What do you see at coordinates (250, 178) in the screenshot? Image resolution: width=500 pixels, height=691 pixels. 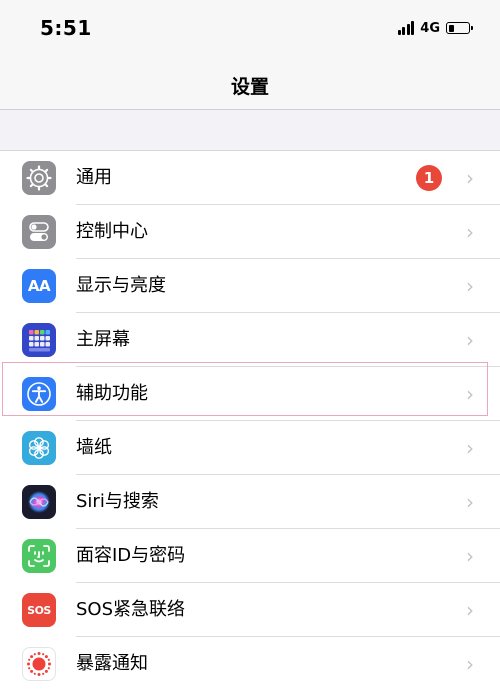 I see `settings-row-general: 通用 1 ›` at bounding box center [250, 178].